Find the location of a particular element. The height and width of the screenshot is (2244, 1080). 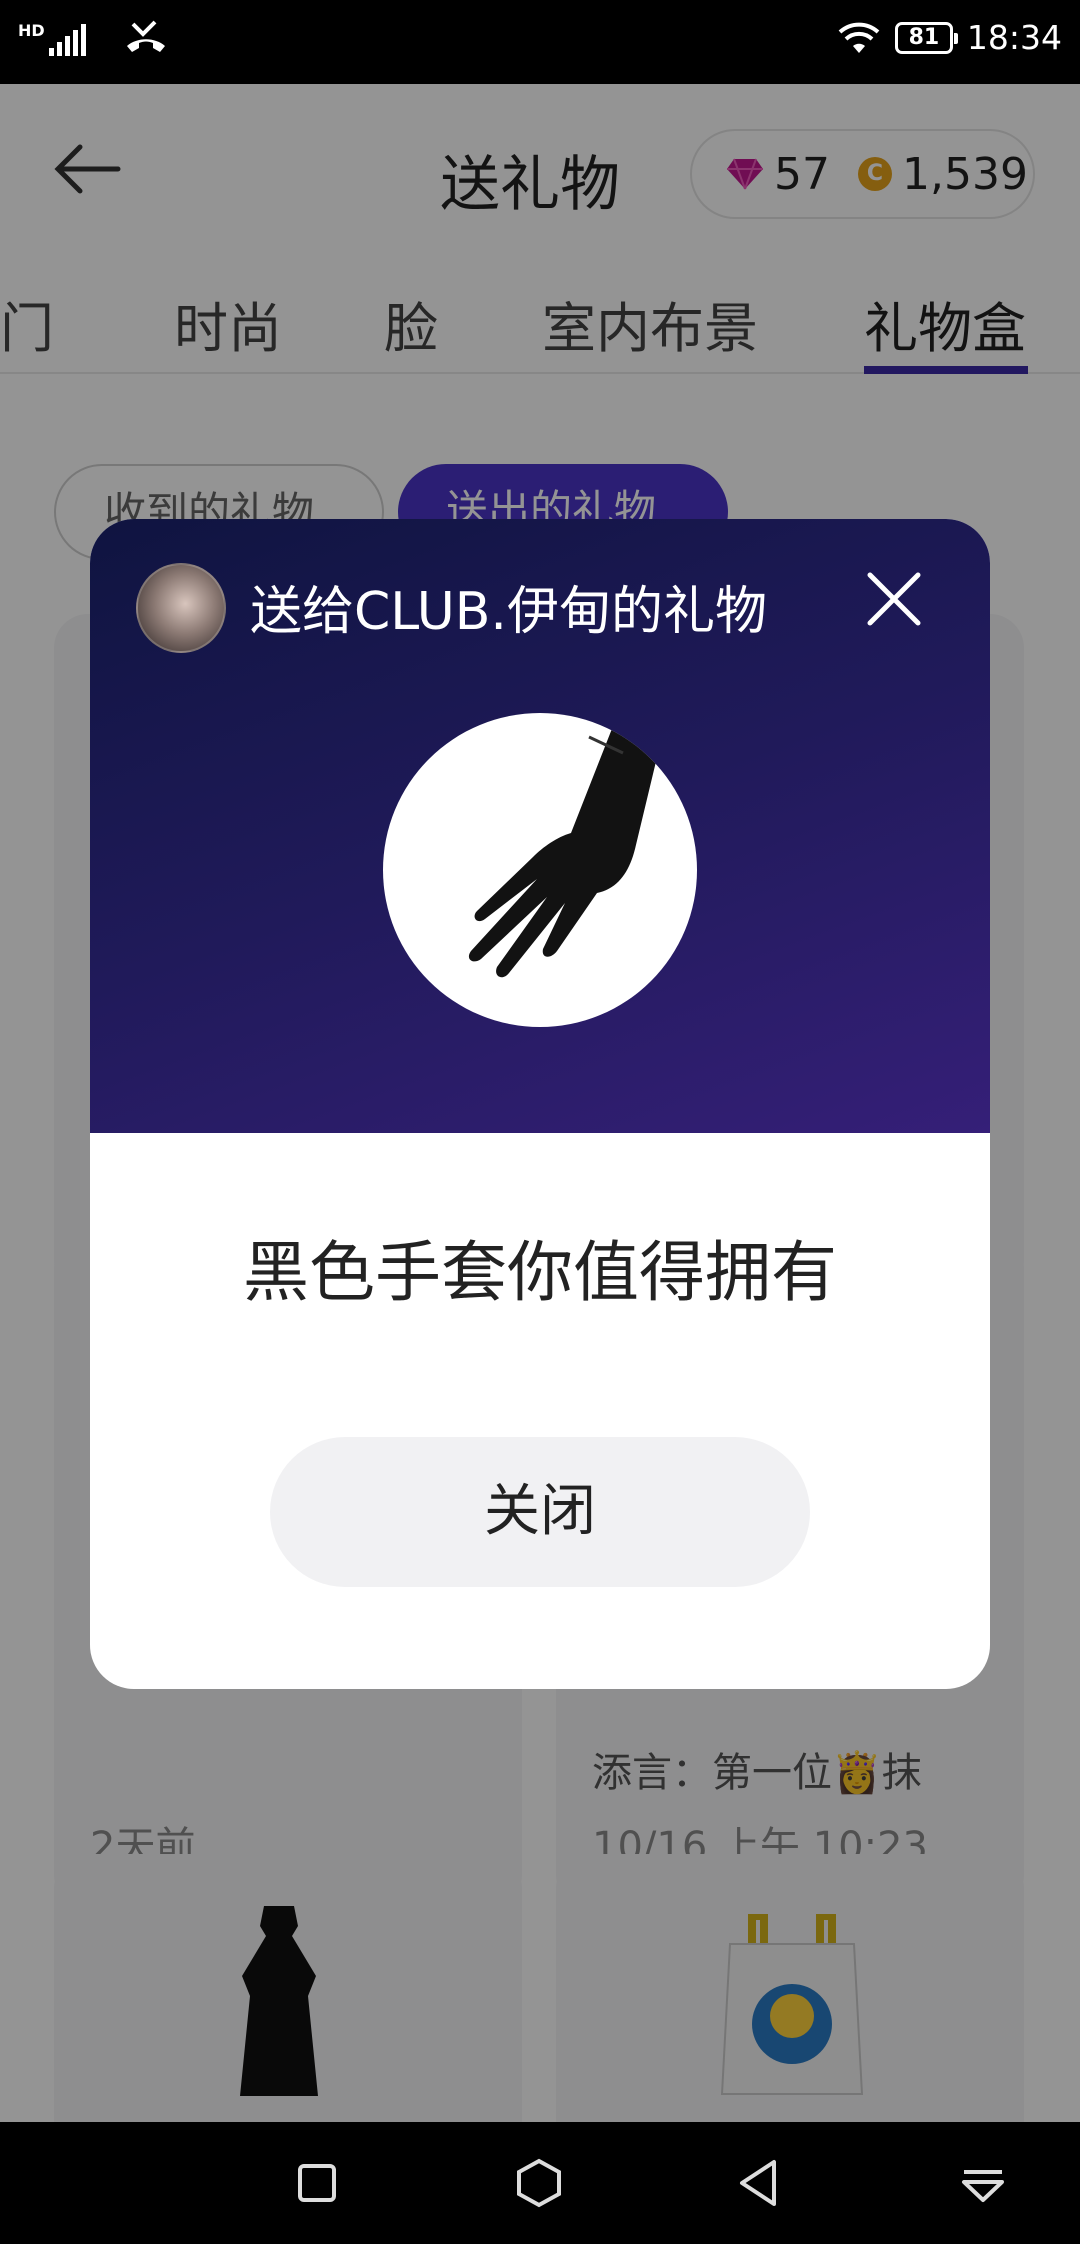

wifi-icon is located at coordinates (859, 37).